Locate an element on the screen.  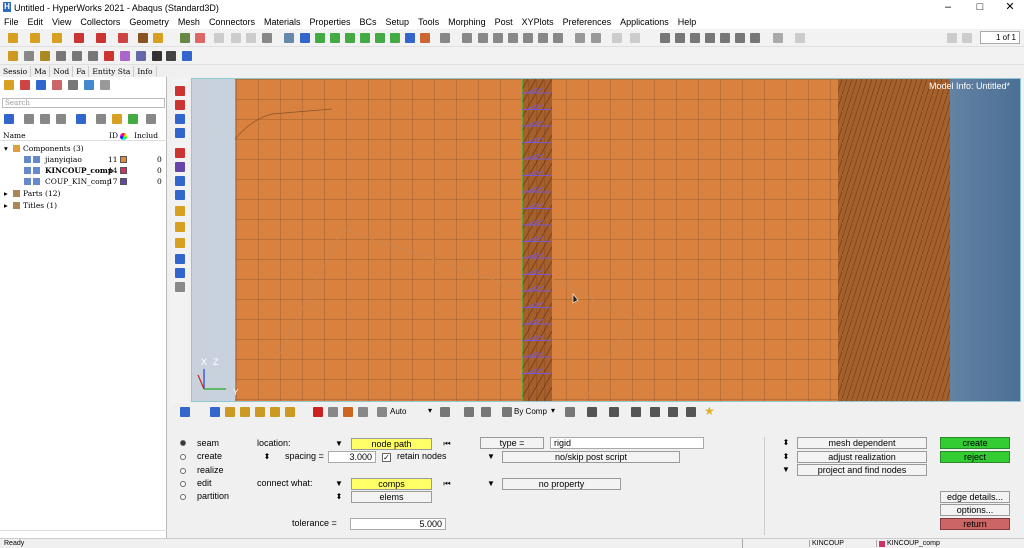
sigma-tool-icon is located at coordinates (171, 56).